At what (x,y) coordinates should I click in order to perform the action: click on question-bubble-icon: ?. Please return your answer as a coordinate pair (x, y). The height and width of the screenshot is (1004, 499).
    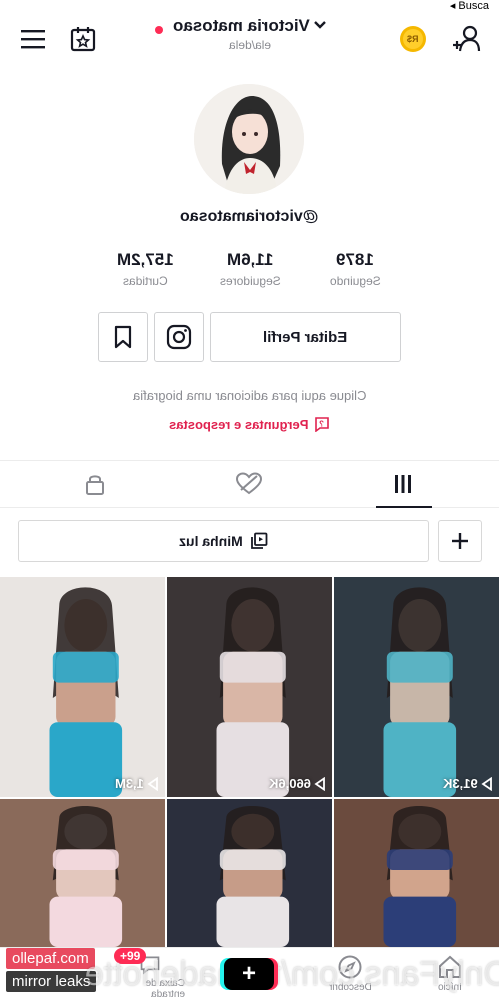
    Looking at the image, I should click on (322, 424).